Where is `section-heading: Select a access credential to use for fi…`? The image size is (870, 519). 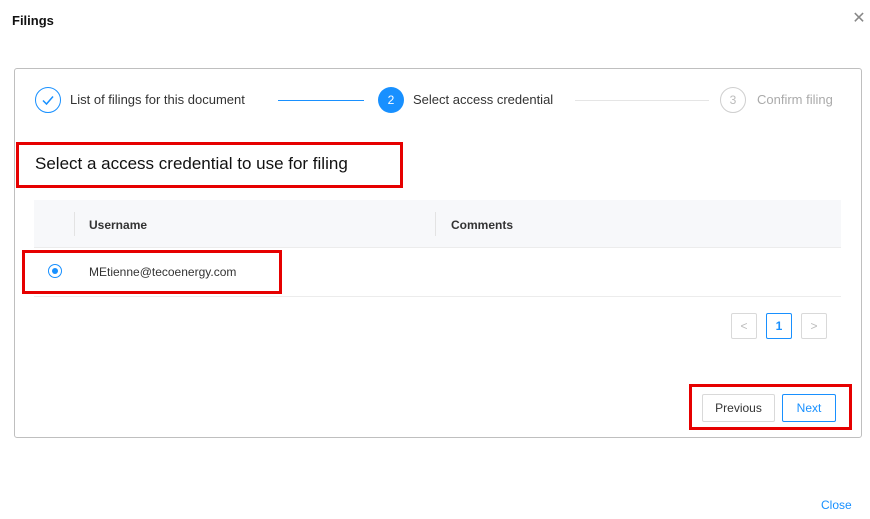
section-heading: Select a access credential to use for fi… is located at coordinates (191, 163).